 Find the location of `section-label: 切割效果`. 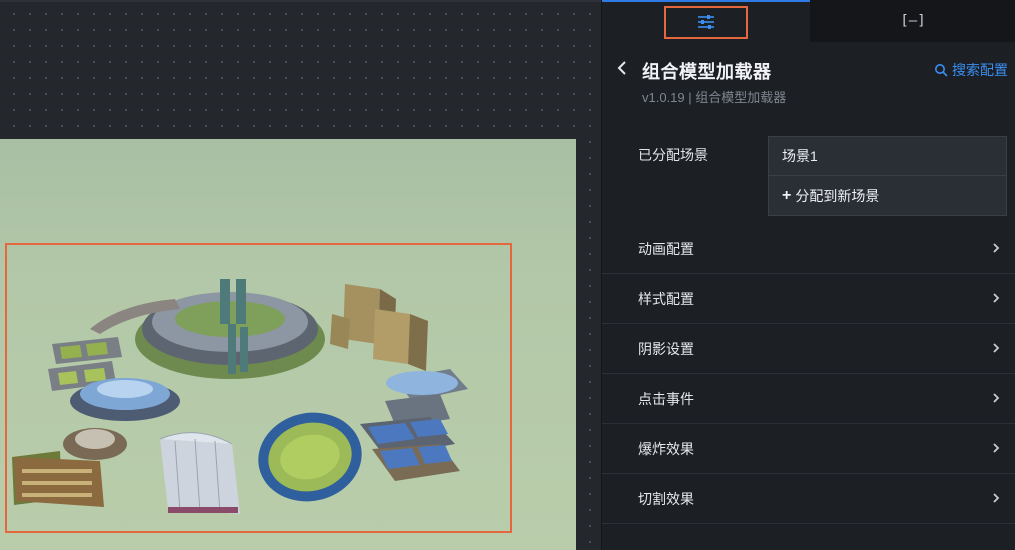

section-label: 切割效果 is located at coordinates (666, 498).